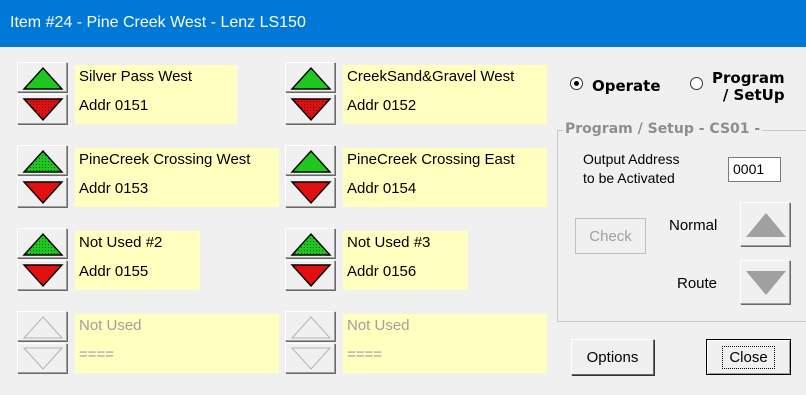 The image size is (806, 395). I want to click on turnout-address: Addr 0156, so click(382, 271).